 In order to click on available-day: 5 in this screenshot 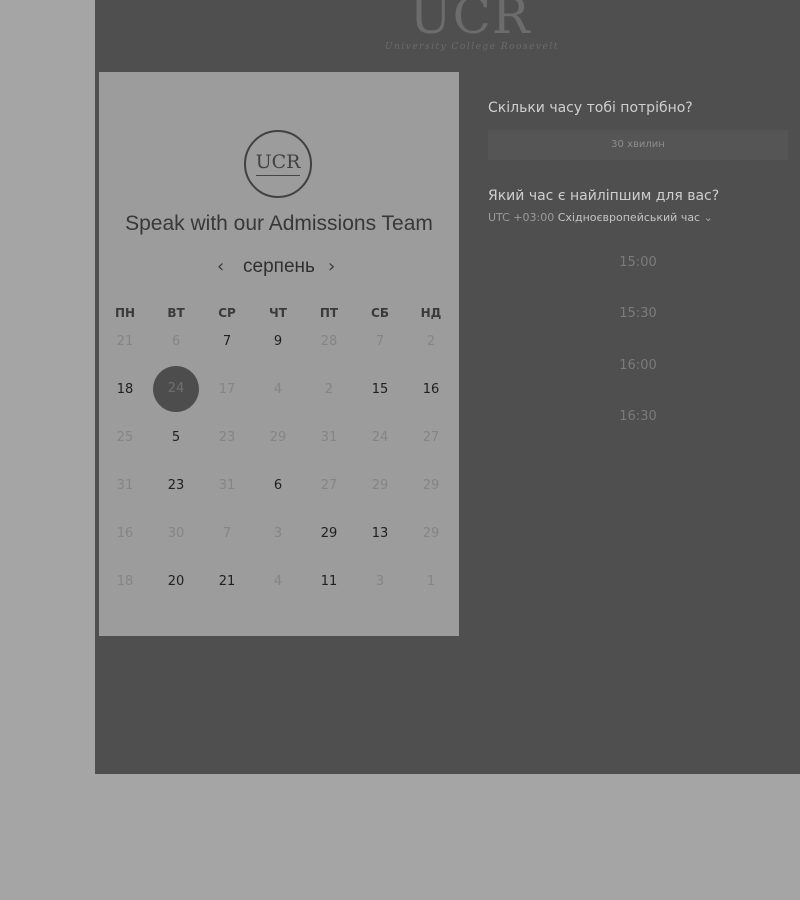, I will do `click(176, 438)`.